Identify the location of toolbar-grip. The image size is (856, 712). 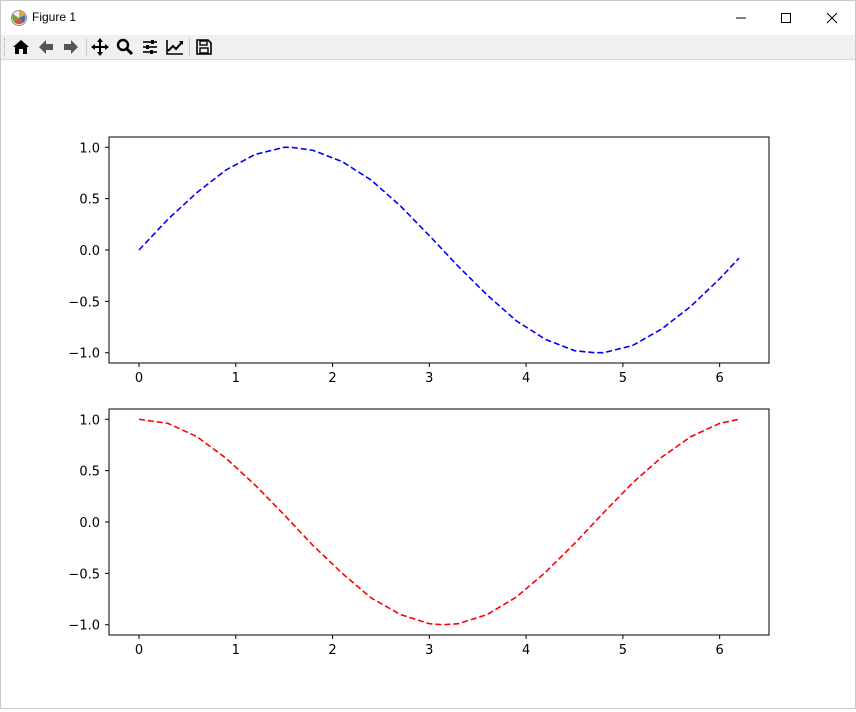
(6, 47).